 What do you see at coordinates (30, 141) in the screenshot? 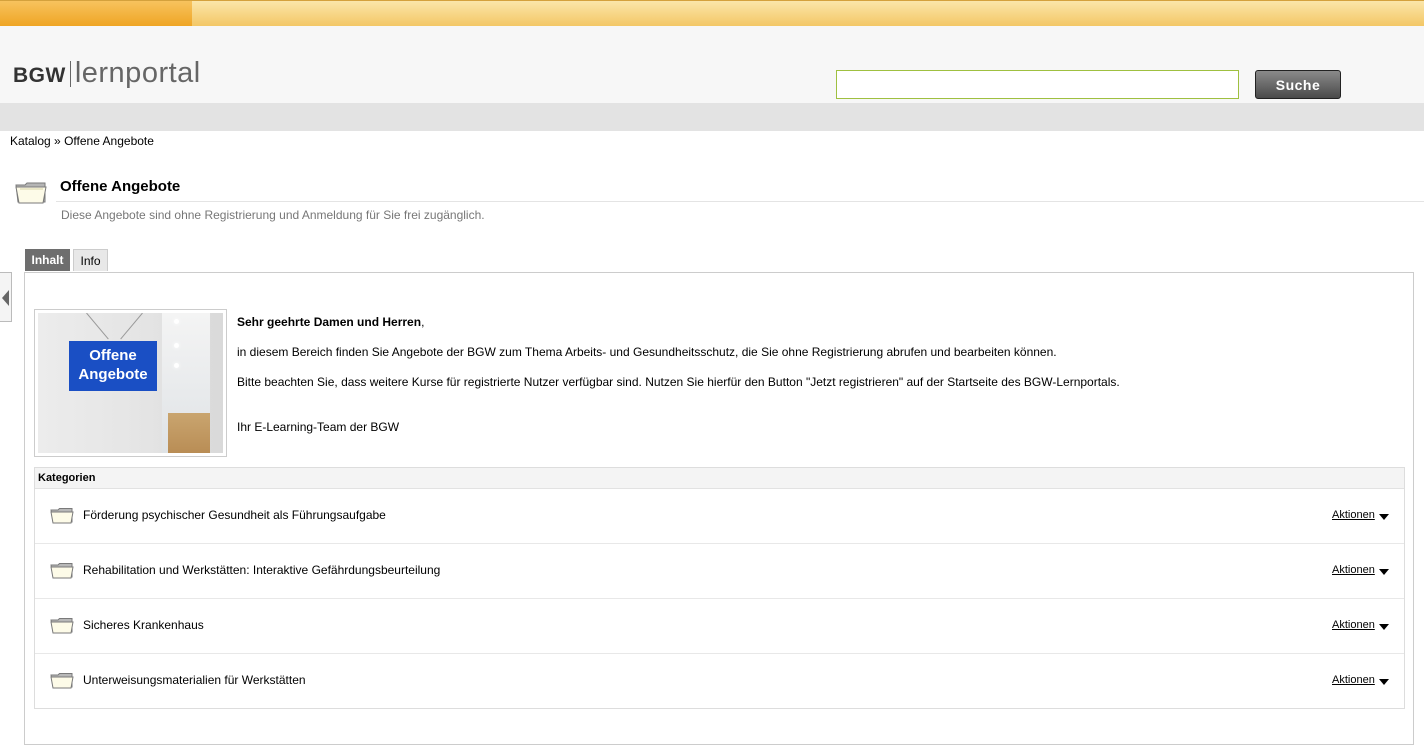
I see `breadcrumb-root-link: Katalog` at bounding box center [30, 141].